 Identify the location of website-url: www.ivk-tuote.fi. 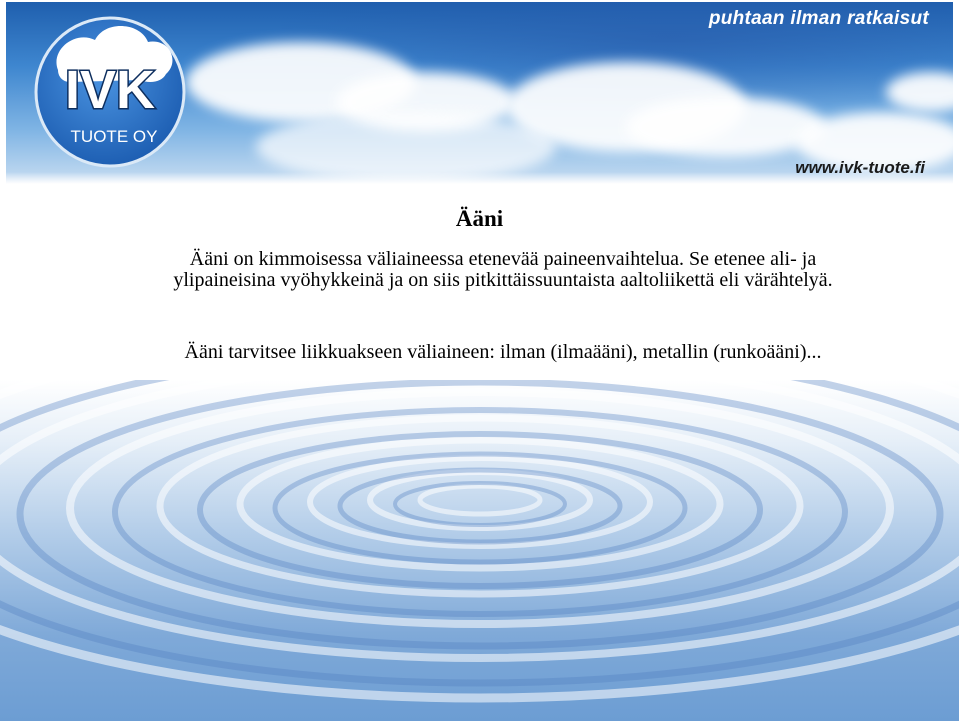
(860, 167).